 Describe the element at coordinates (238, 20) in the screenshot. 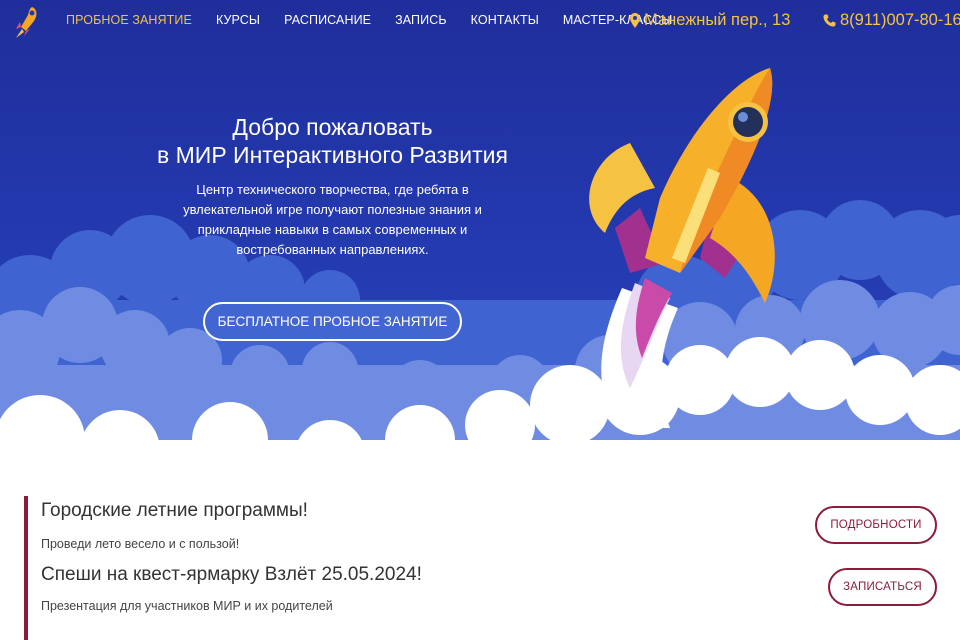

I see `nav-item-courses: КУРСЫ` at that location.